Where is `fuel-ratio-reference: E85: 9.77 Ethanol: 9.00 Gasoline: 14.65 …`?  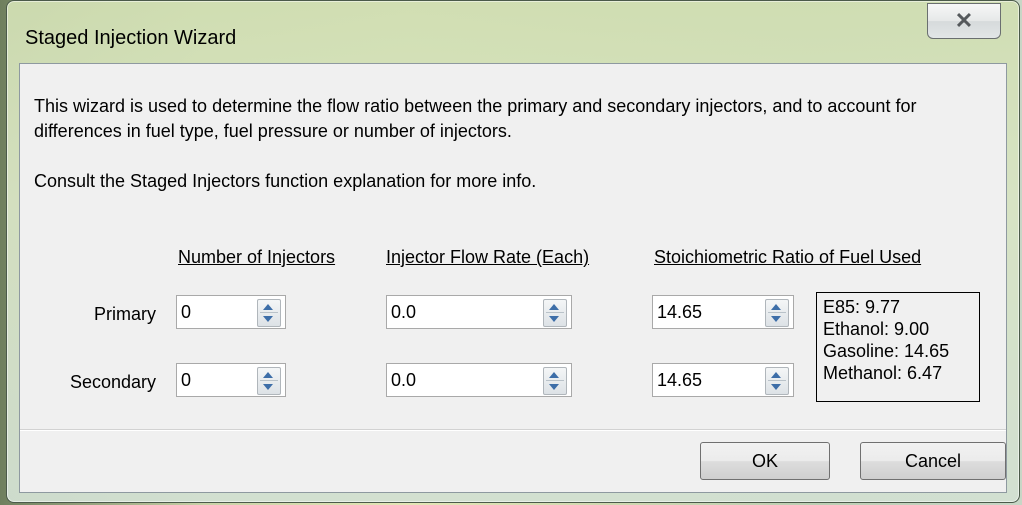 fuel-ratio-reference: E85: 9.77 Ethanol: 9.00 Gasoline: 14.65 … is located at coordinates (898, 347).